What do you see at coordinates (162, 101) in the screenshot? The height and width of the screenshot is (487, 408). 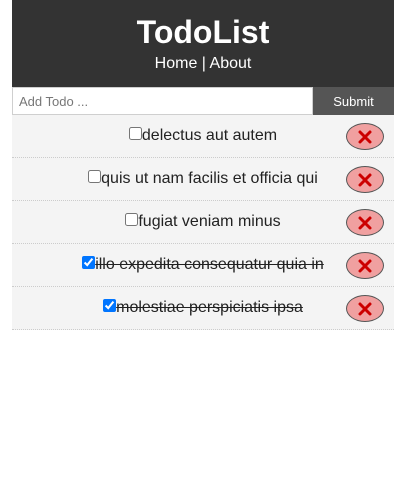 I see `add-todo-input` at bounding box center [162, 101].